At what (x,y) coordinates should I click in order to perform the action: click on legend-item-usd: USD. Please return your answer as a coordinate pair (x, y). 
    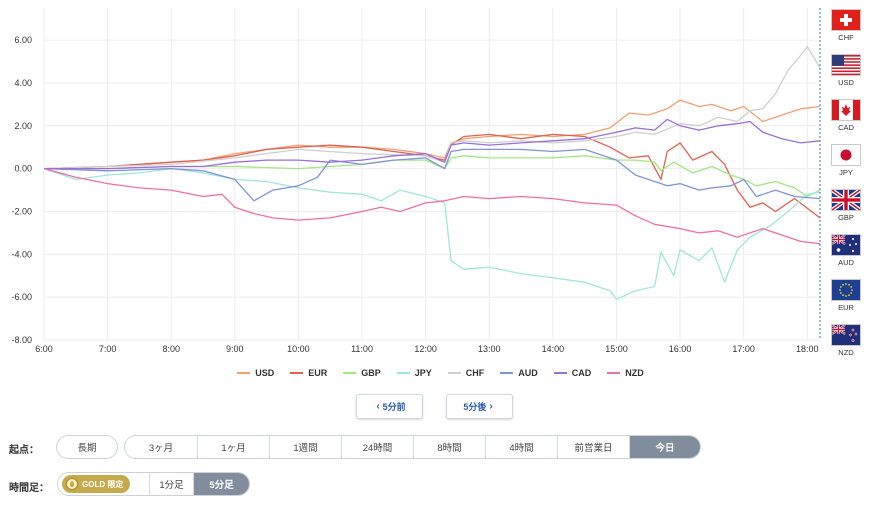
    Looking at the image, I should click on (255, 373).